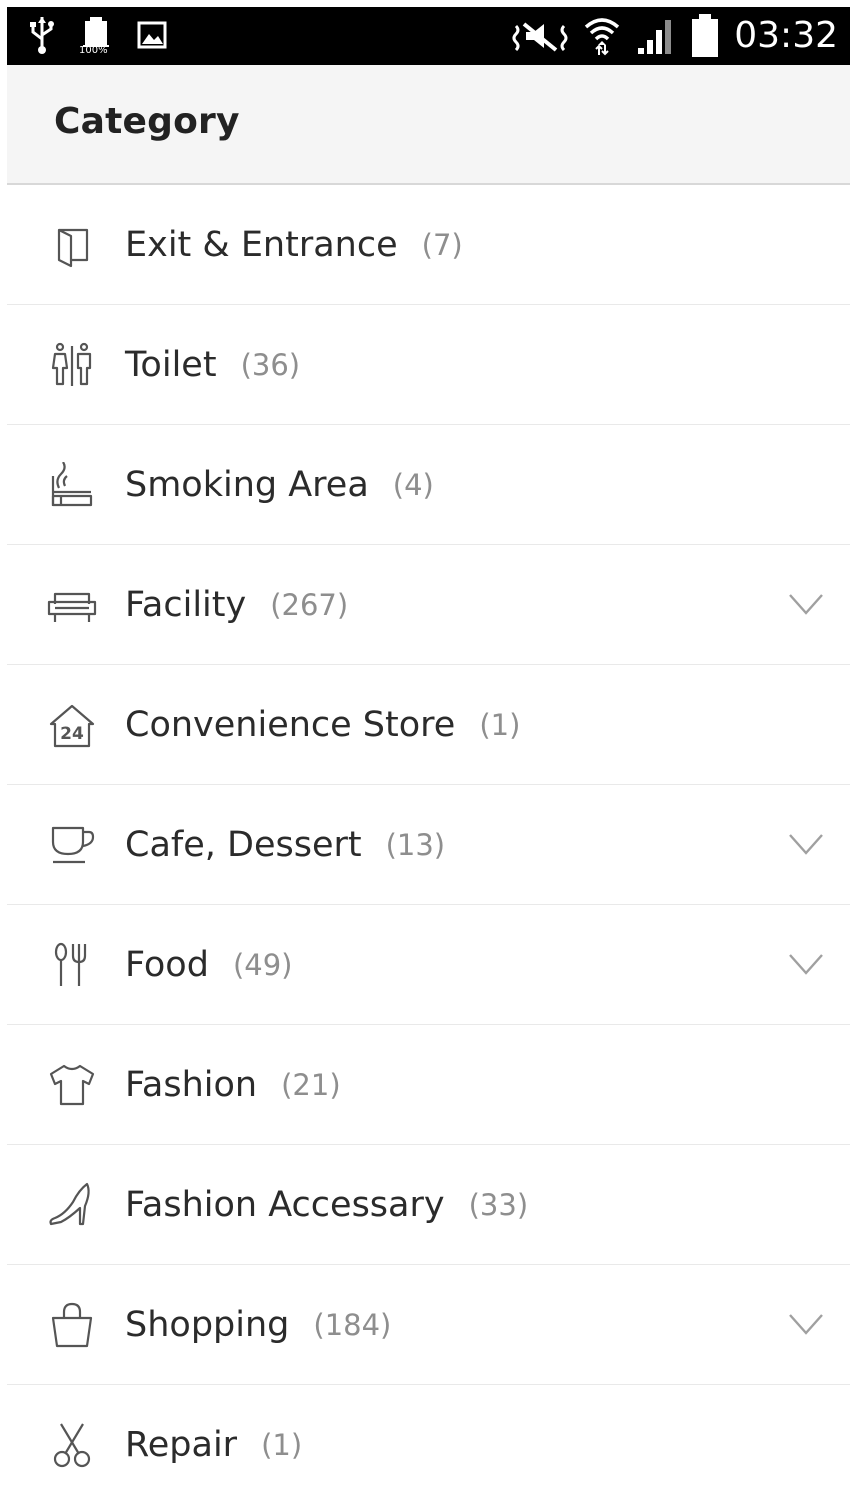 Image resolution: width=850 pixels, height=1495 pixels. What do you see at coordinates (72, 1325) in the screenshot?
I see `shopping-bag-icon` at bounding box center [72, 1325].